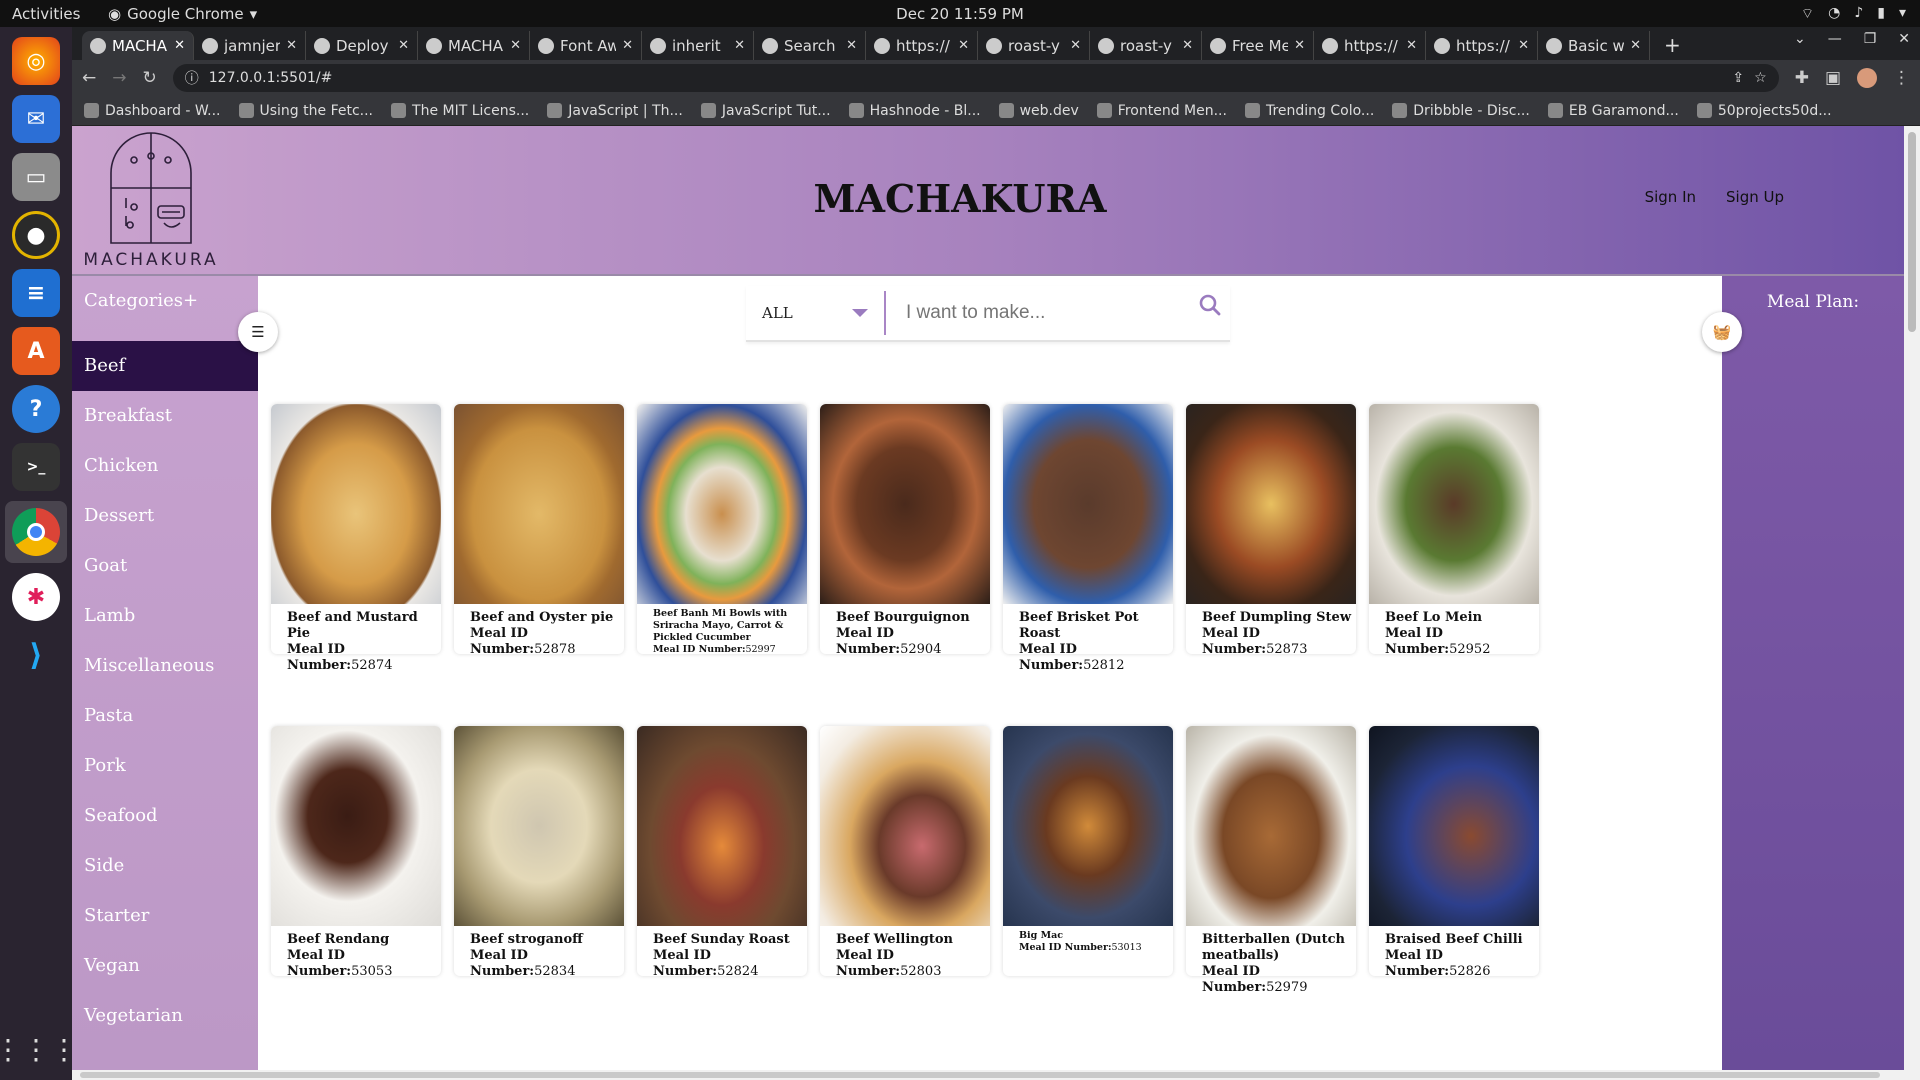 The width and height of the screenshot is (1920, 1080). I want to click on meal-plan-toggle-button: 🧺, so click(1722, 332).